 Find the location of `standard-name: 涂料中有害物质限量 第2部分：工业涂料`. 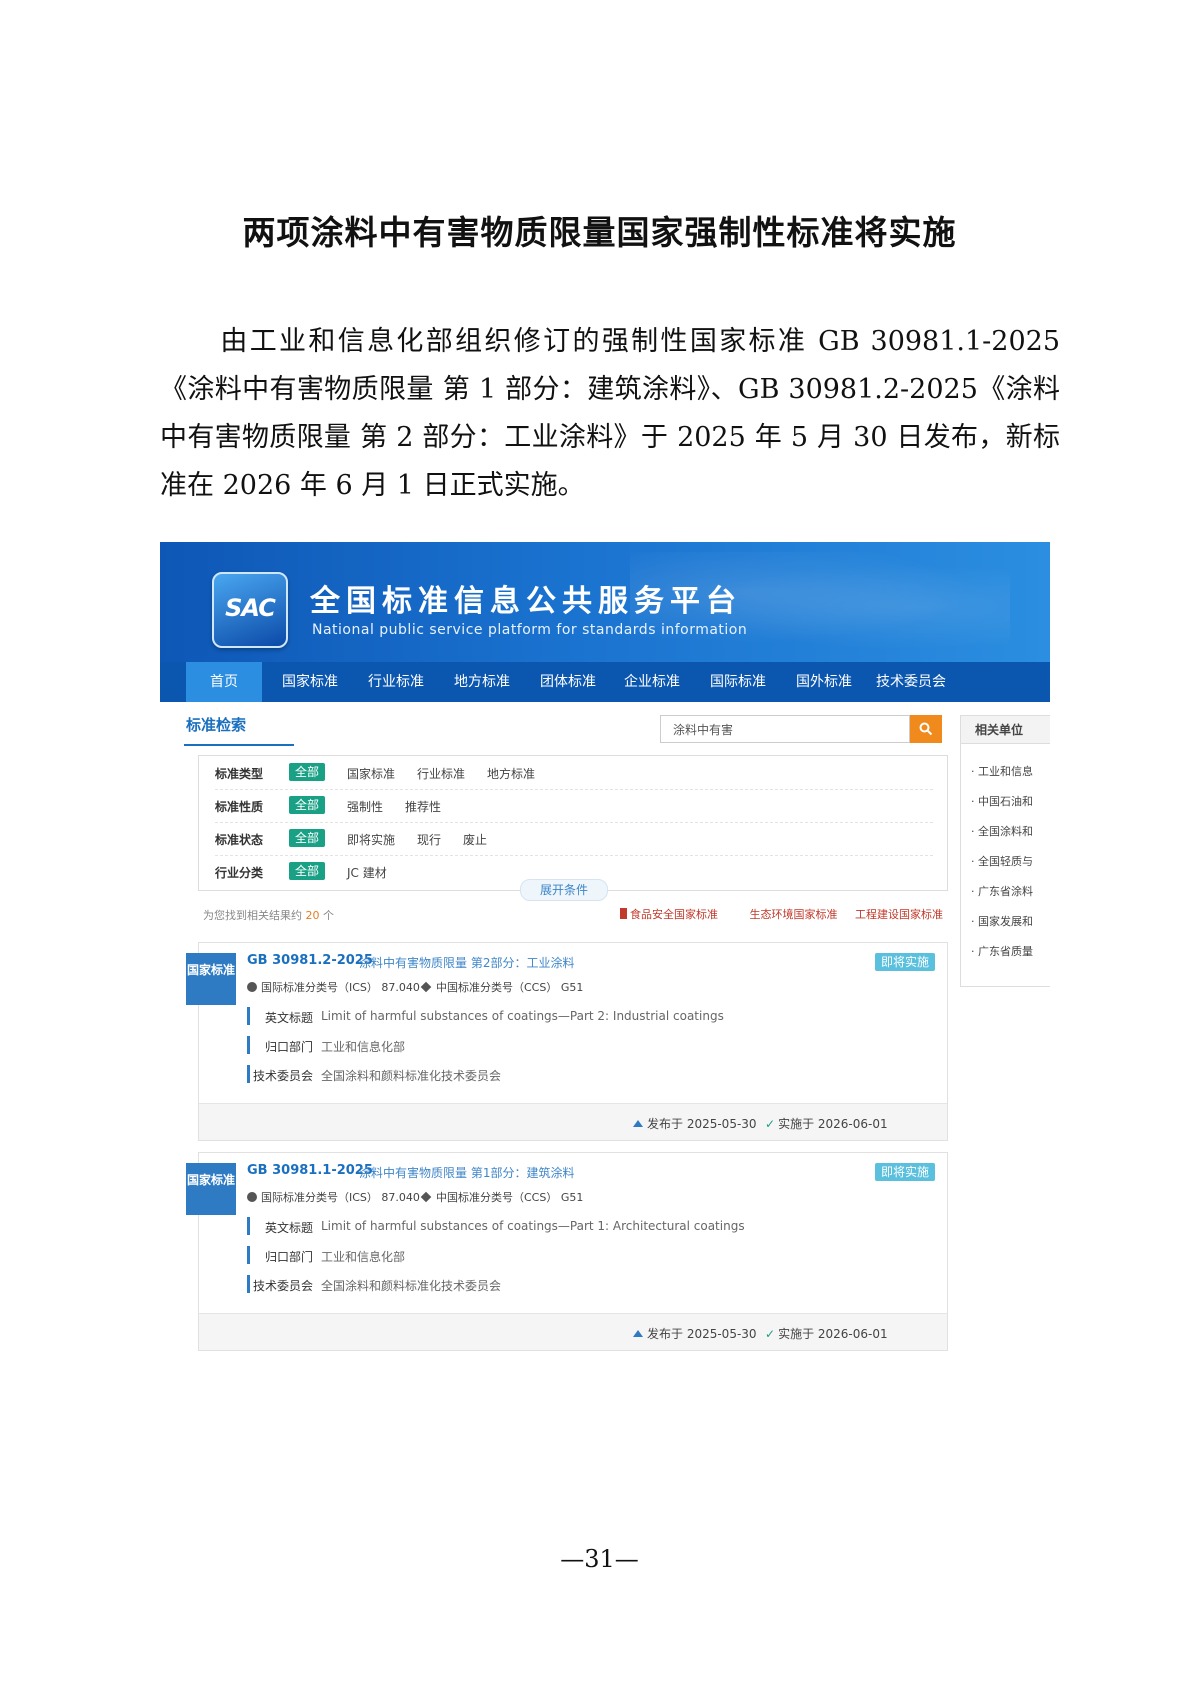

standard-name: 涂料中有害物质限量 第2部分：工业涂料 is located at coordinates (466, 962).